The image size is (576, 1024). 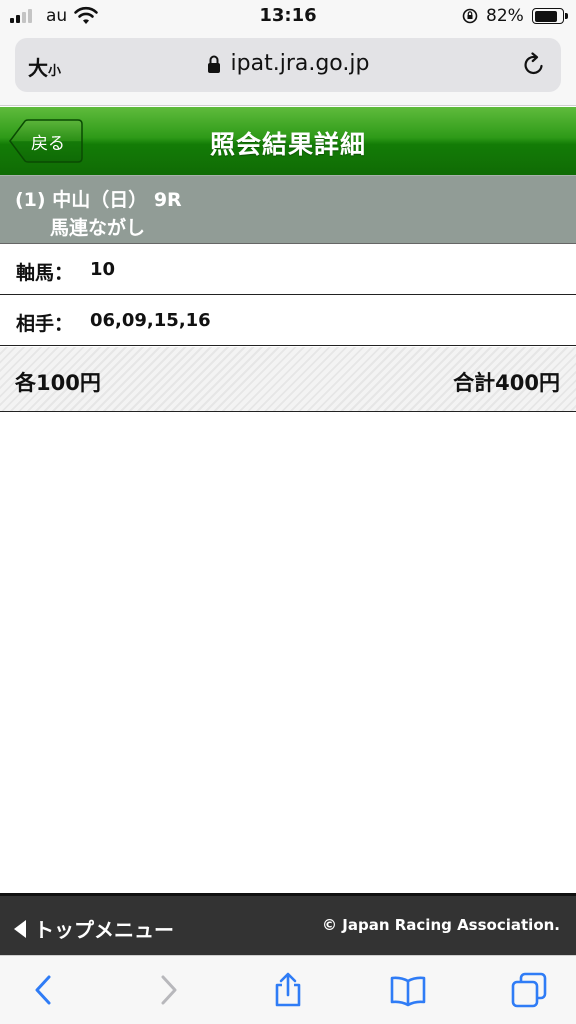 What do you see at coordinates (45, 273) in the screenshot?
I see `axis-horse-label: 軸馬：` at bounding box center [45, 273].